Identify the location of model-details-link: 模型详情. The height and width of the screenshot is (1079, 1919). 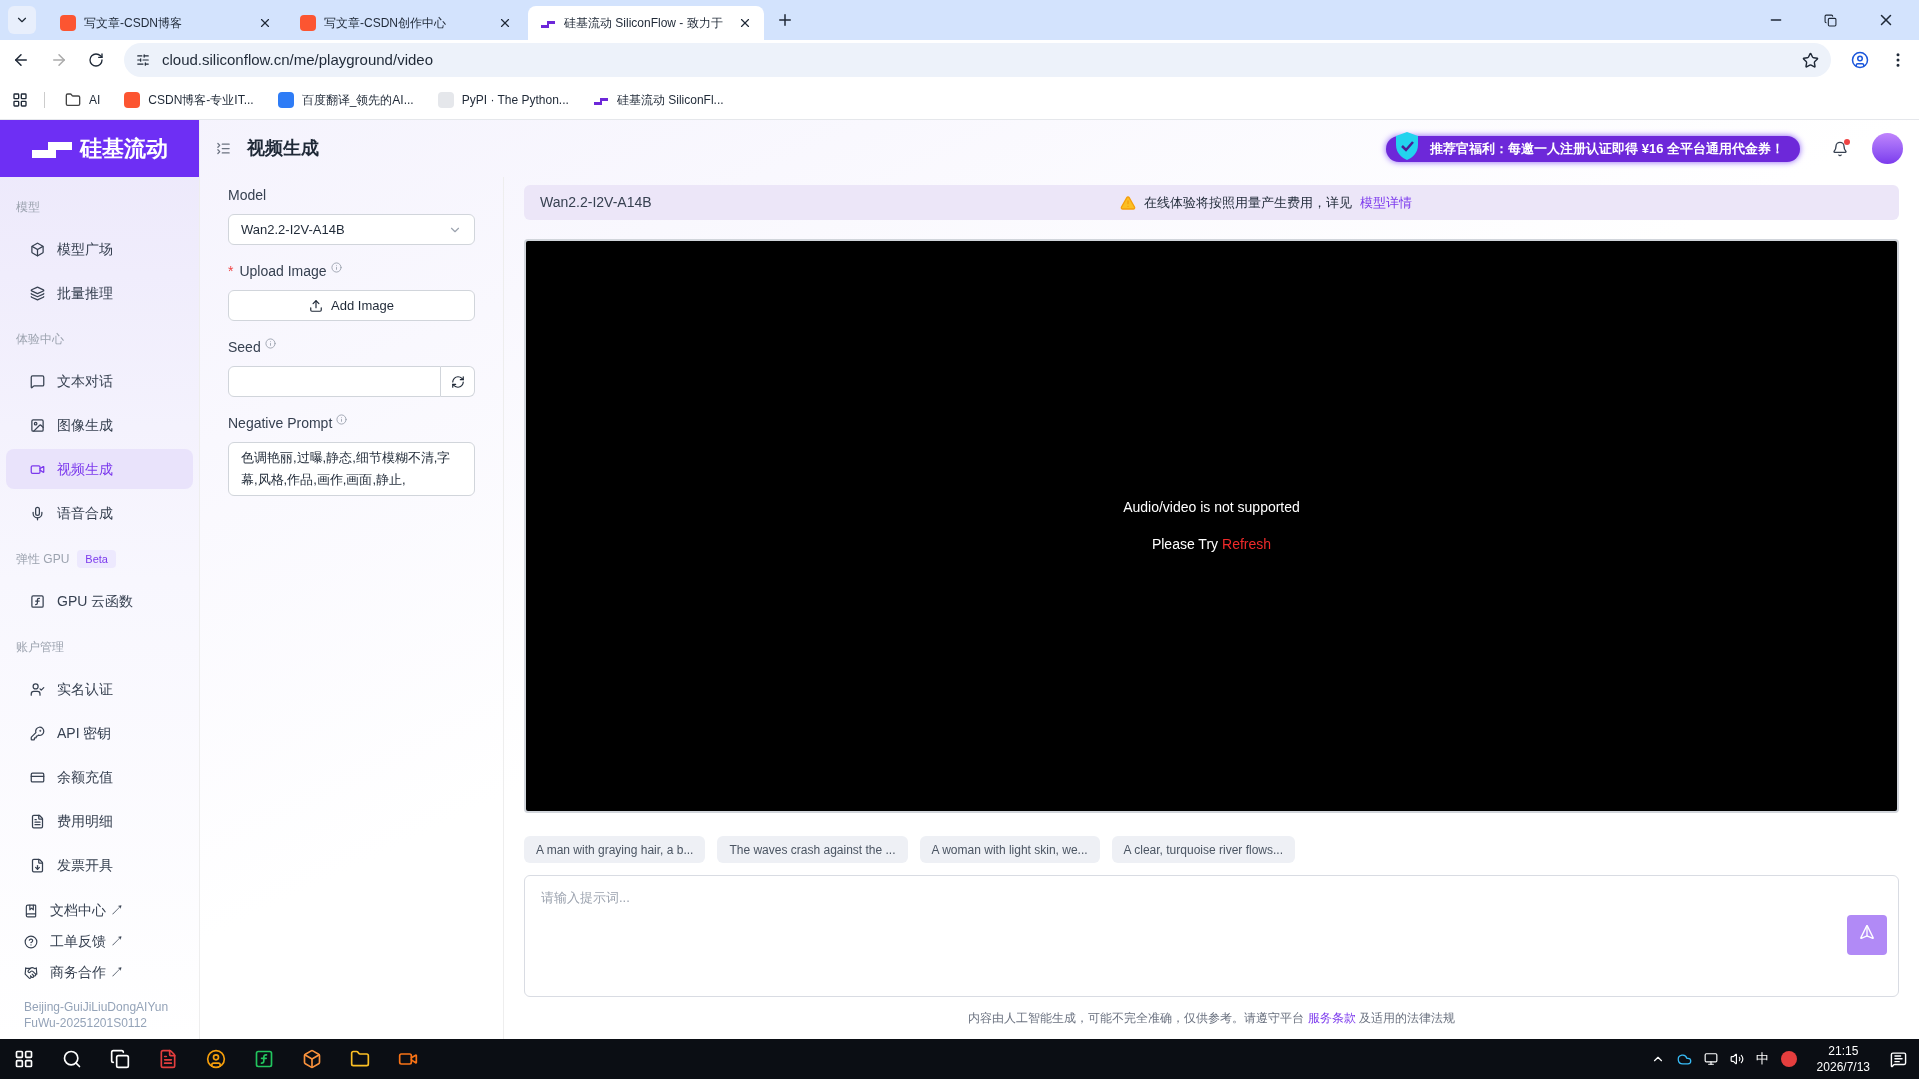
(1386, 202).